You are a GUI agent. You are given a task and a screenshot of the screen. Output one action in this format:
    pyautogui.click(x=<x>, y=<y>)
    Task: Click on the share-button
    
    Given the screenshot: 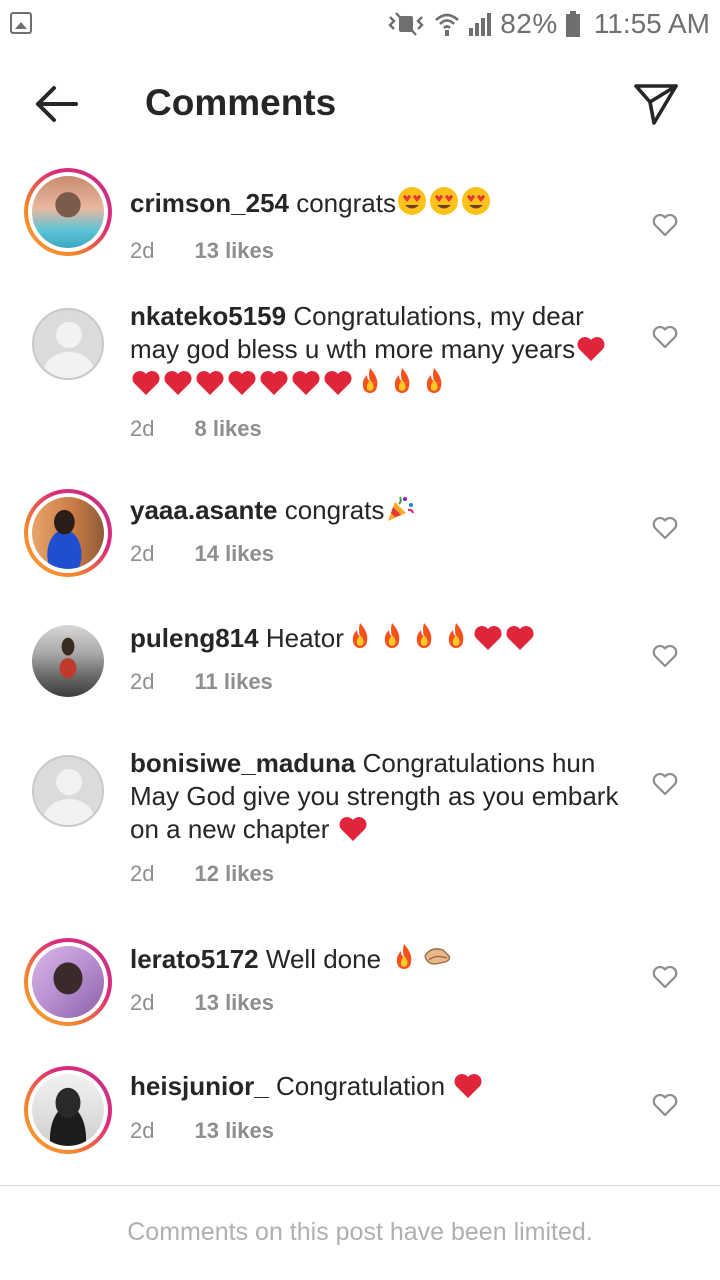 What is the action you would take?
    pyautogui.click(x=656, y=104)
    